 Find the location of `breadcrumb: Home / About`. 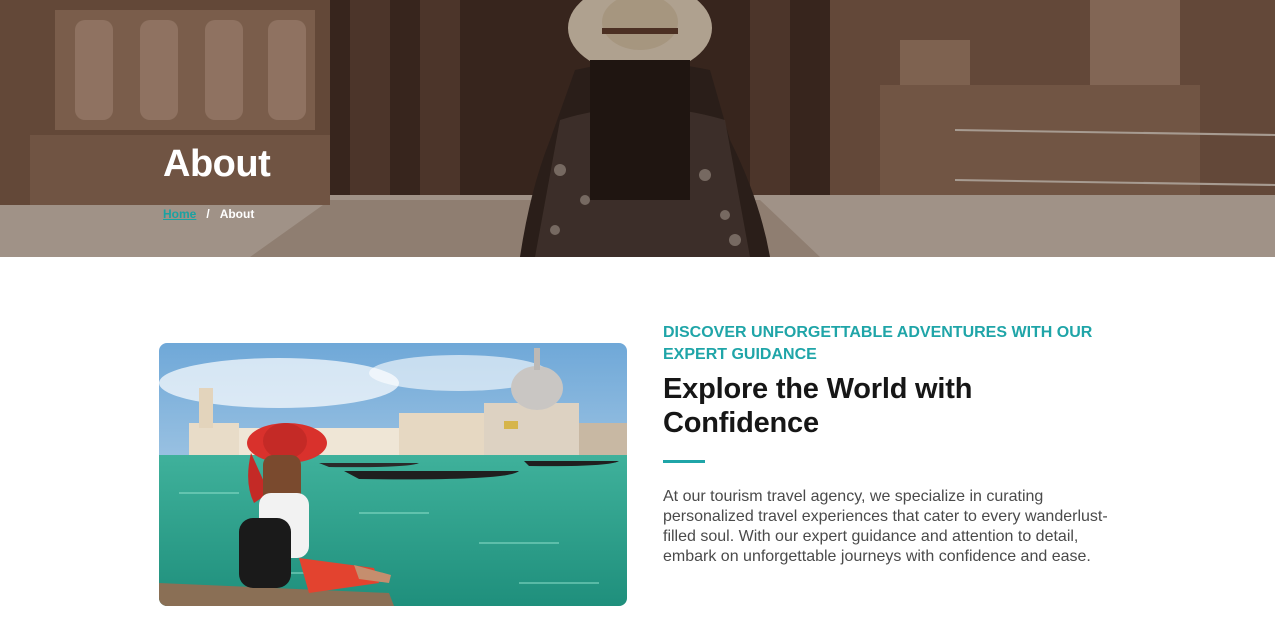

breadcrumb: Home / About is located at coordinates (208, 214).